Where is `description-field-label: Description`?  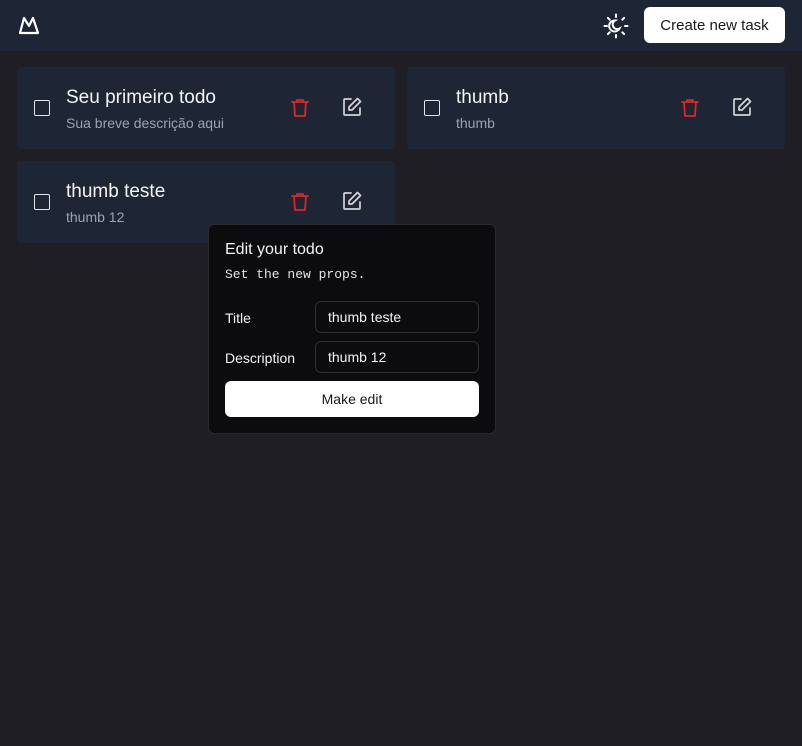
description-field-label: Description is located at coordinates (260, 358).